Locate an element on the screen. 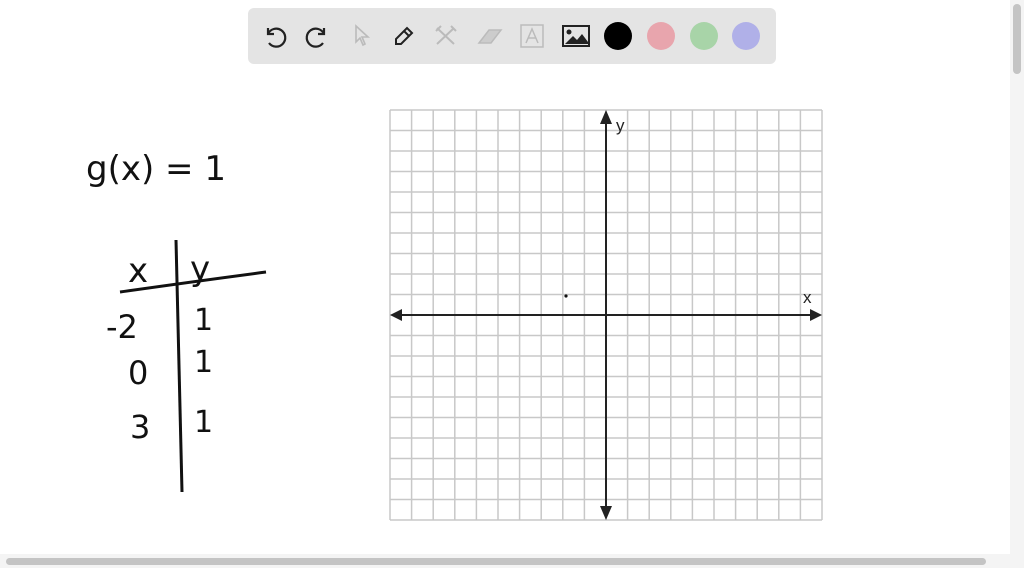  table-cell-x: 0 is located at coordinates (138, 373).